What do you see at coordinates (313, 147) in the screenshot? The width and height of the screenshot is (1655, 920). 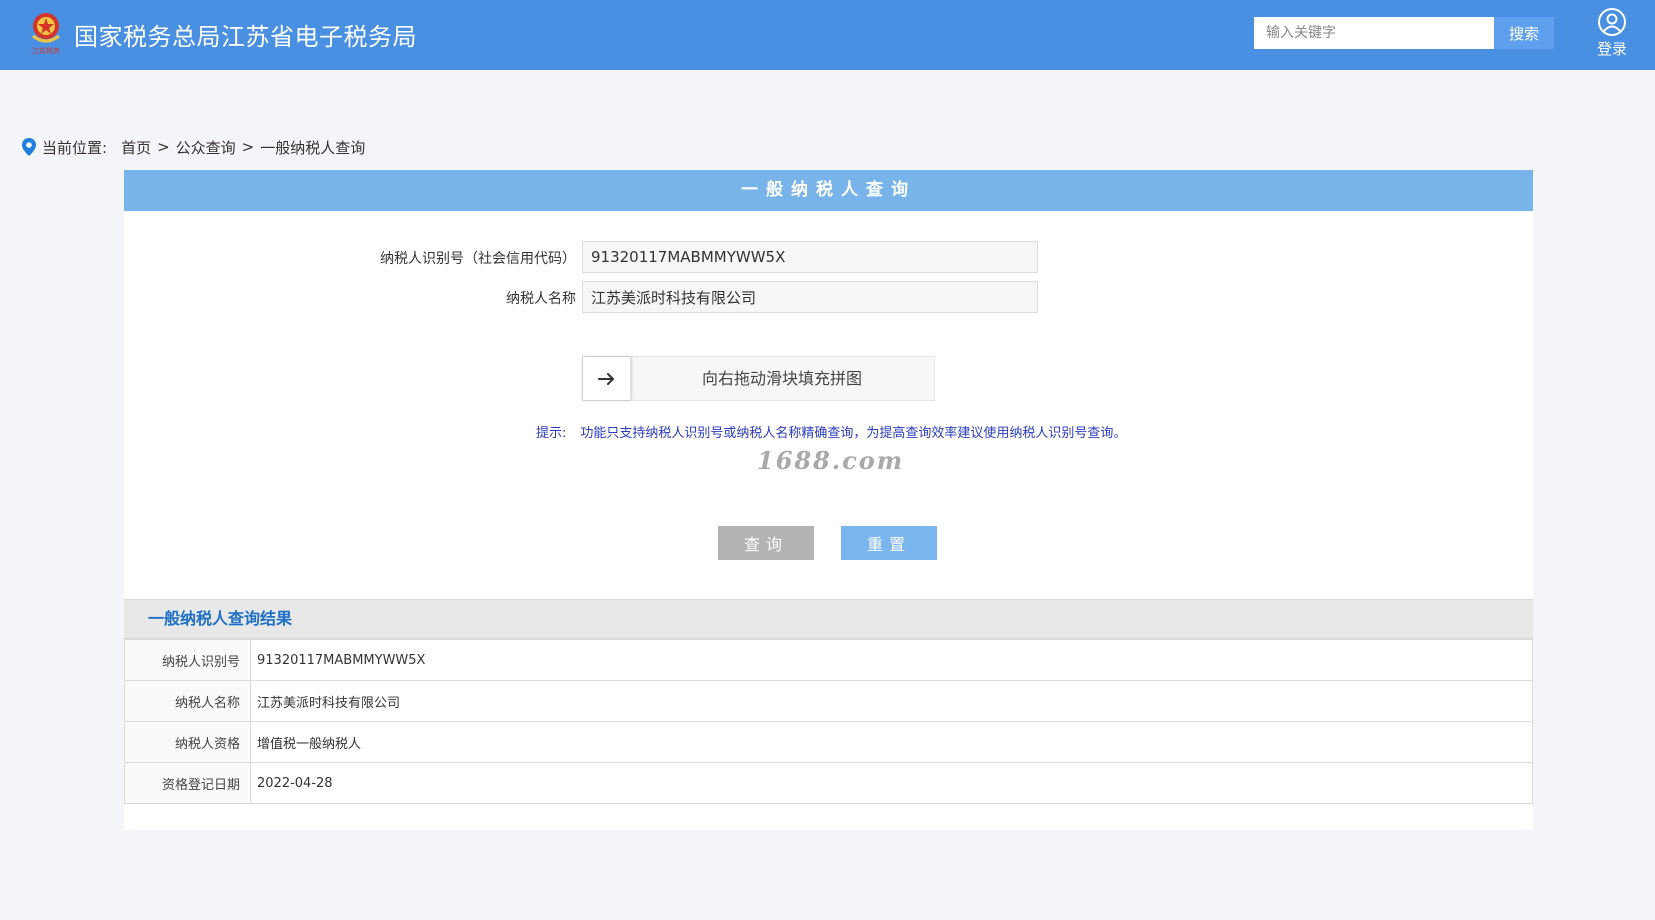 I see `breadcrumb-current: 一般纳税人查询` at bounding box center [313, 147].